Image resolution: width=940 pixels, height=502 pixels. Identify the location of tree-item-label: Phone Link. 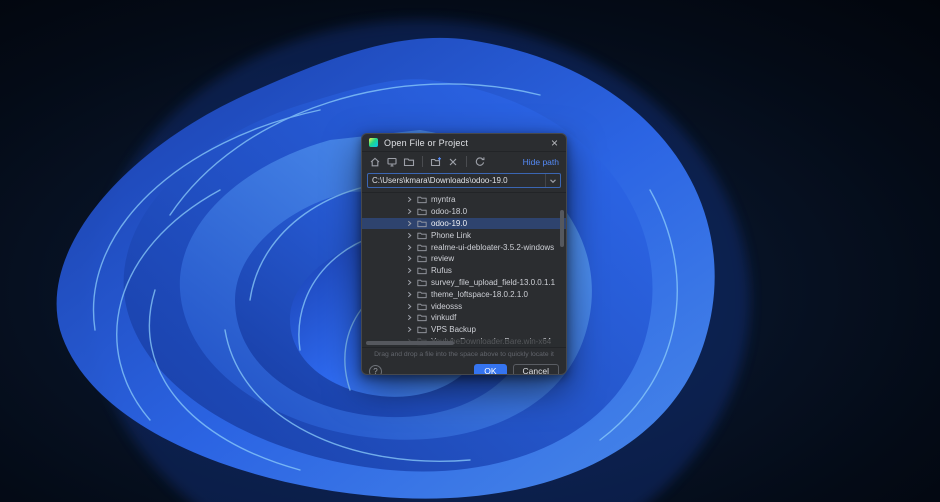
(451, 235).